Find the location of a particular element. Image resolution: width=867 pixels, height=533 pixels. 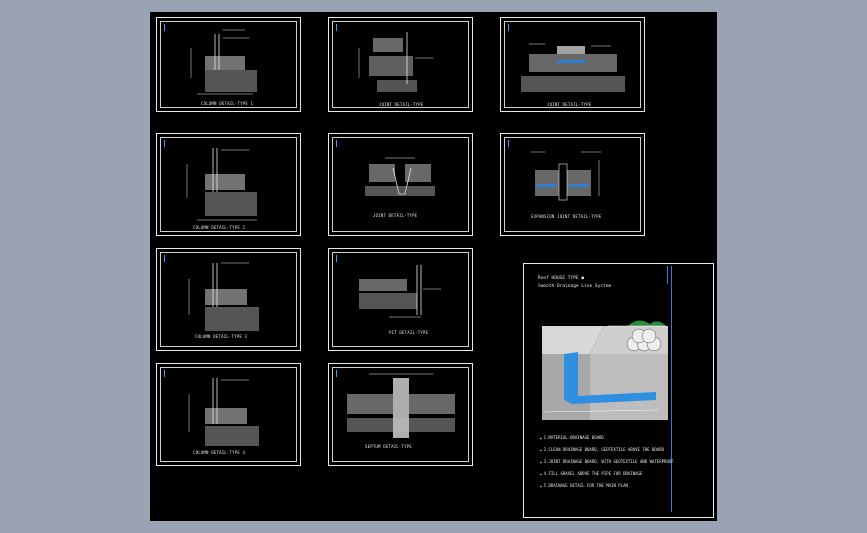

detail-frame-3: JOINT DETAIL-TYPE is located at coordinates (572, 64).